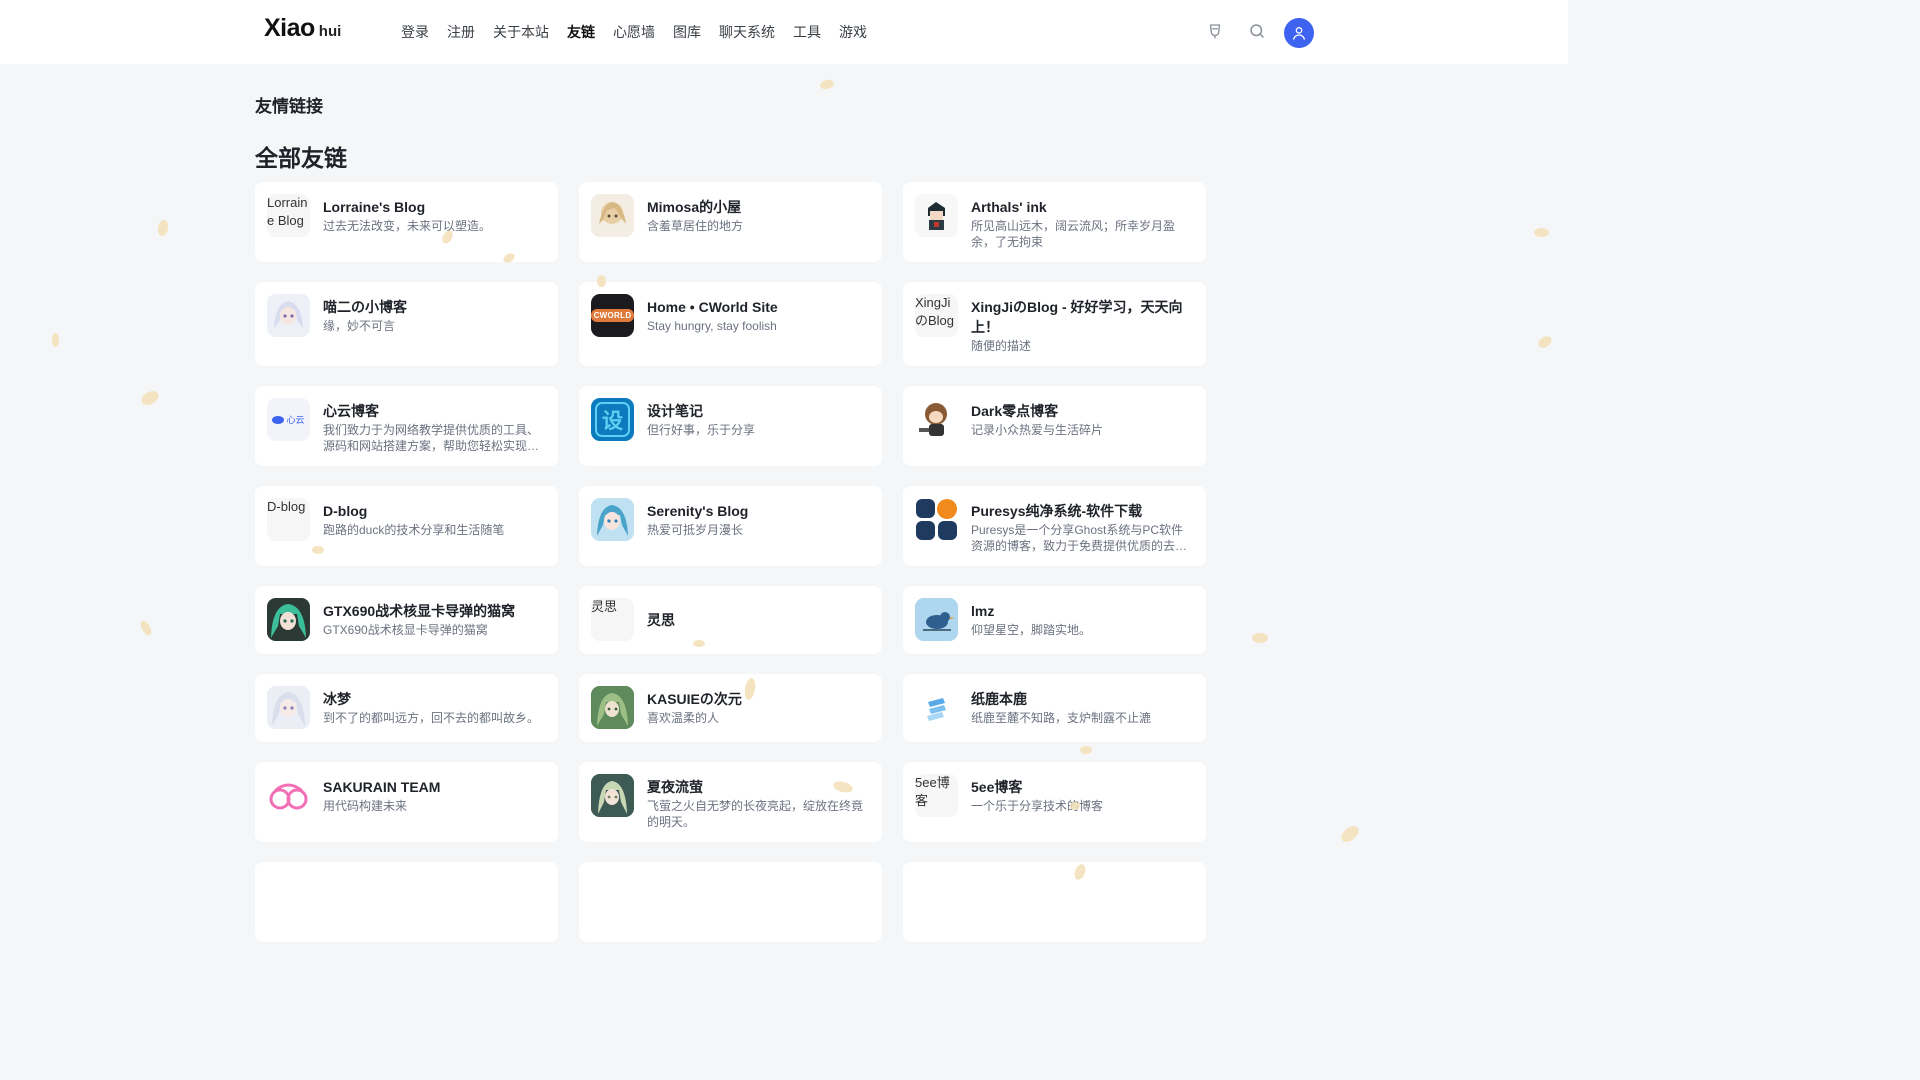  What do you see at coordinates (374, 207) in the screenshot?
I see `link-name: Lorraine's Blog` at bounding box center [374, 207].